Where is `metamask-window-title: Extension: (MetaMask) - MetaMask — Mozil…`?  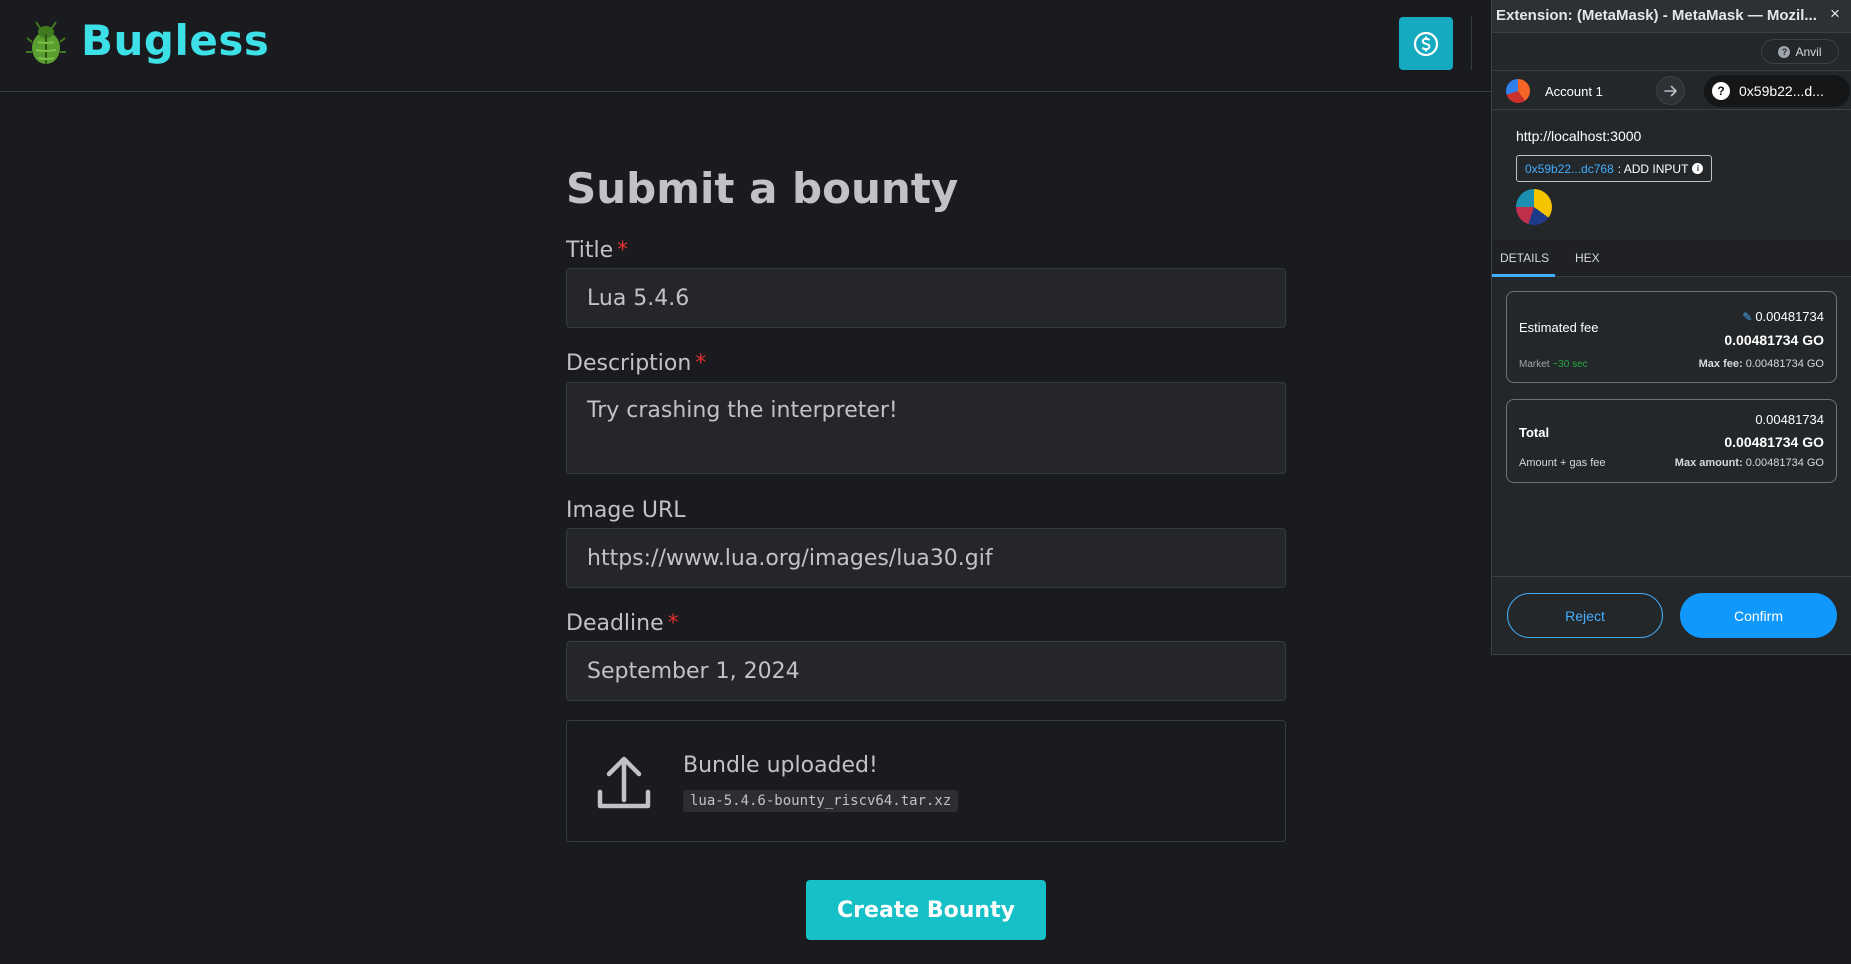
metamask-window-title: Extension: (MetaMask) - MetaMask — Mozil… is located at coordinates (1656, 15).